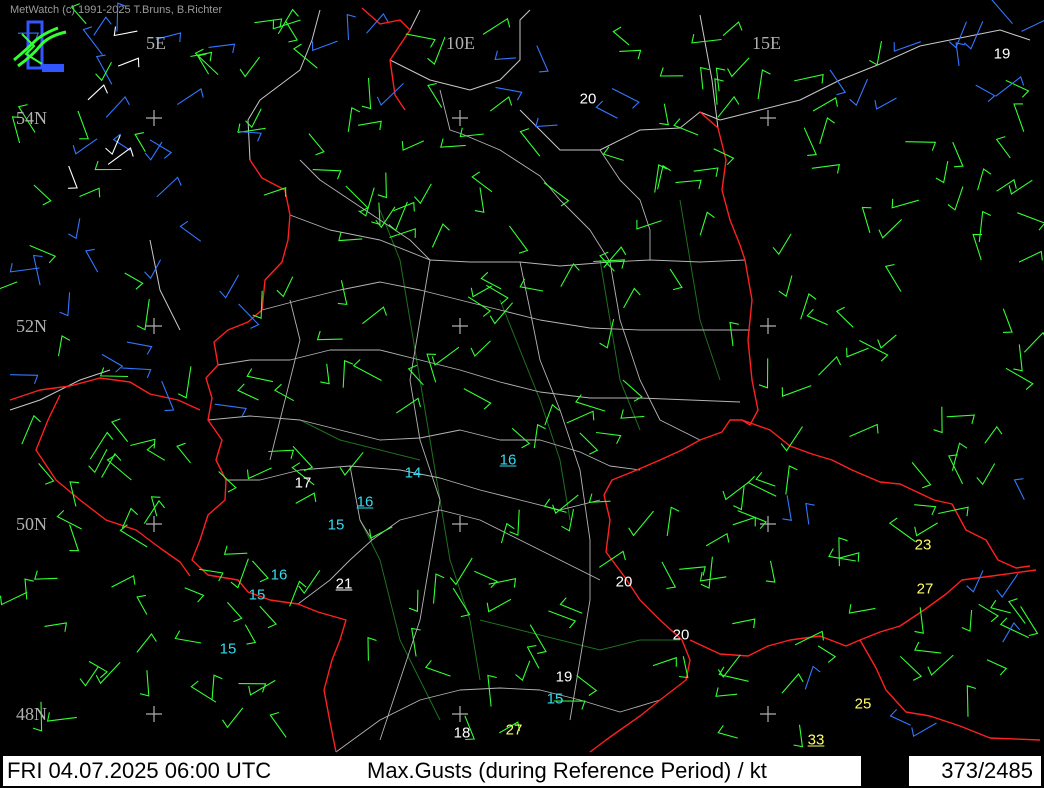 This screenshot has width=1044, height=788. What do you see at coordinates (462, 733) in the screenshot?
I see `gust-label: 18` at bounding box center [462, 733].